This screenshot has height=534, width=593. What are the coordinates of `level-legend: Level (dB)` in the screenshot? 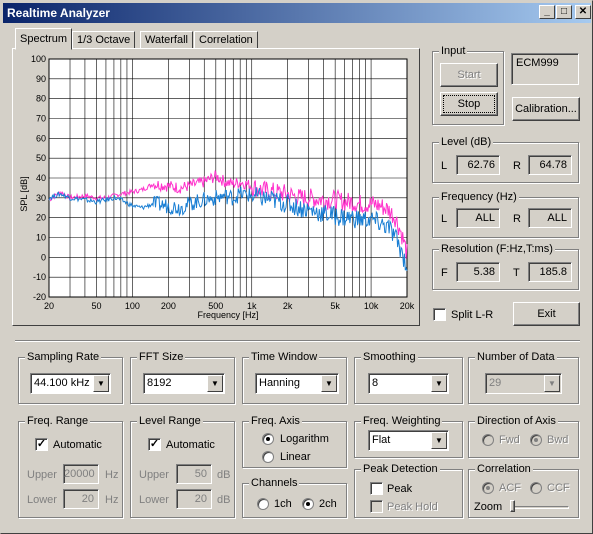 It's located at (466, 142).